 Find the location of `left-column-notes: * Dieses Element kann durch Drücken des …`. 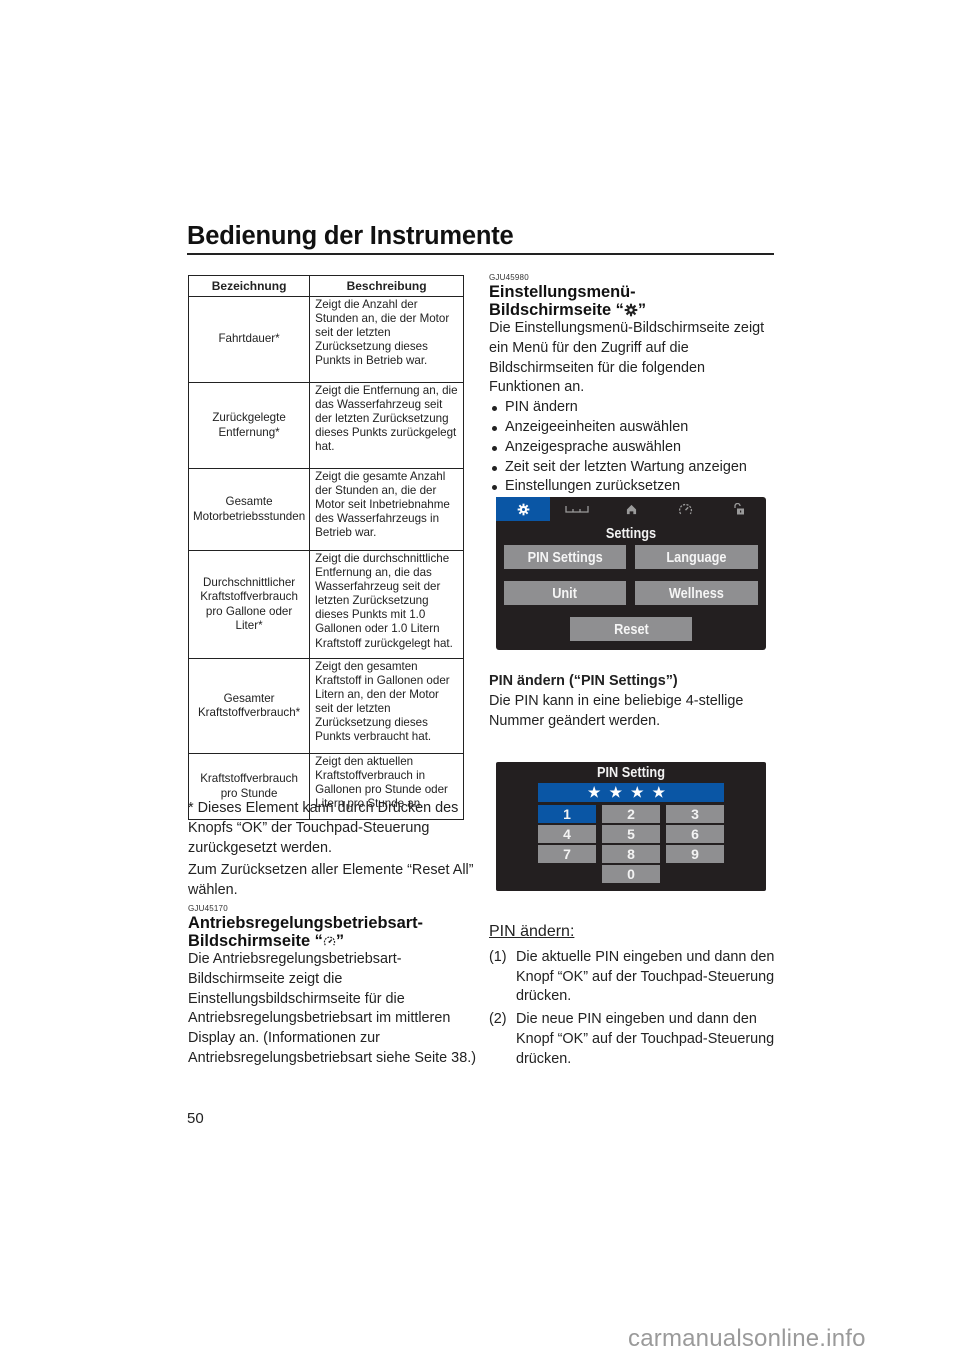

left-column-notes: * Dieses Element kann durch Drücken des … is located at coordinates (333, 934).